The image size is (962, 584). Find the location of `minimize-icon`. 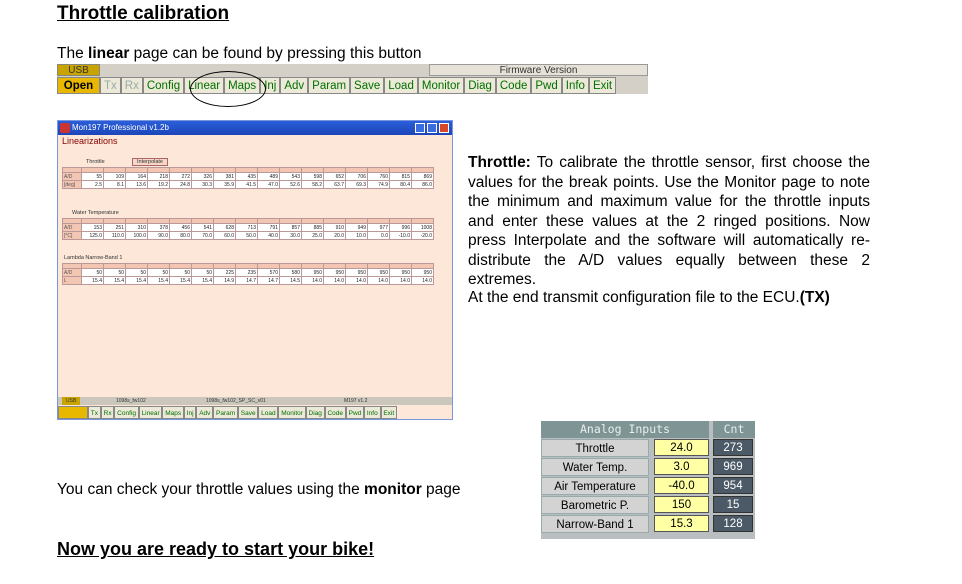

minimize-icon is located at coordinates (420, 128).